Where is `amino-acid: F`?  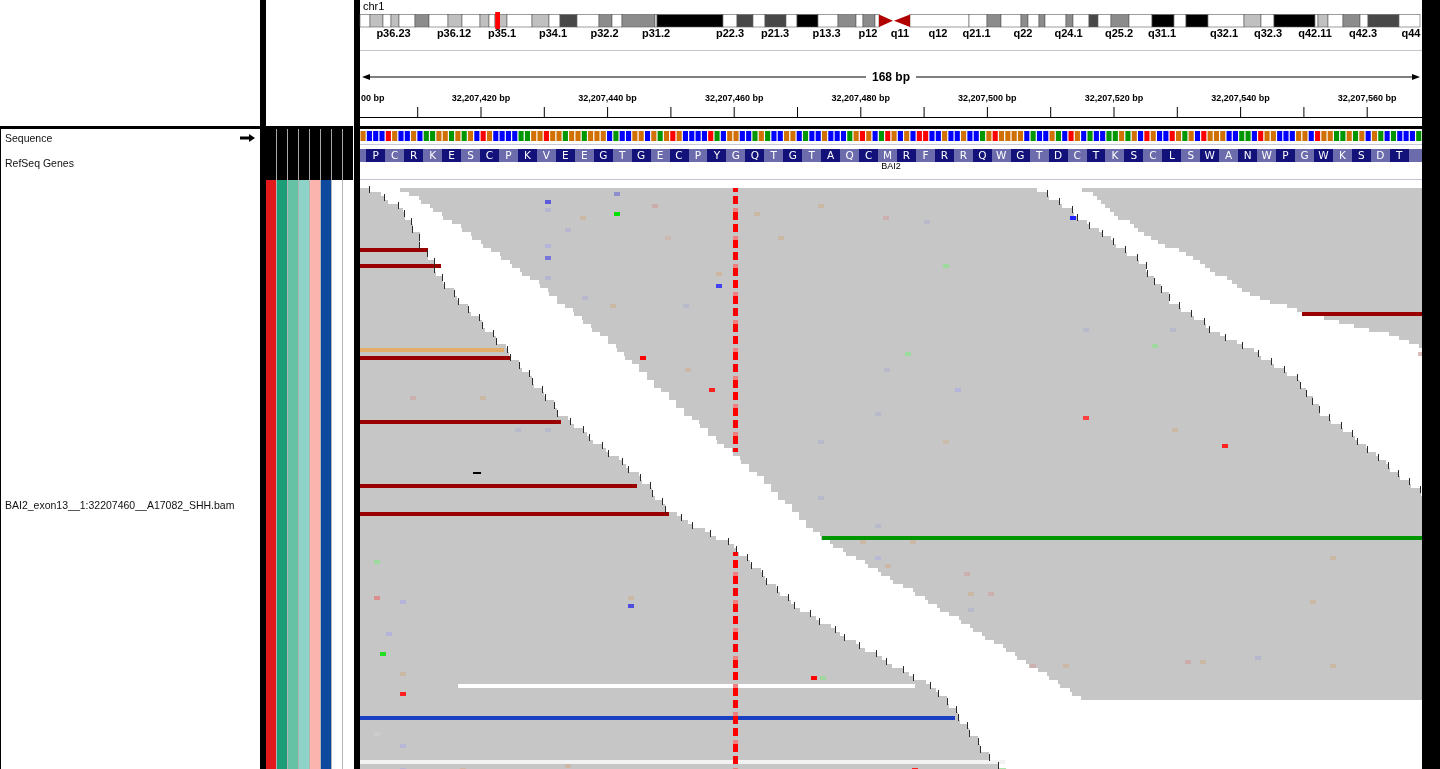
amino-acid: F is located at coordinates (925, 155).